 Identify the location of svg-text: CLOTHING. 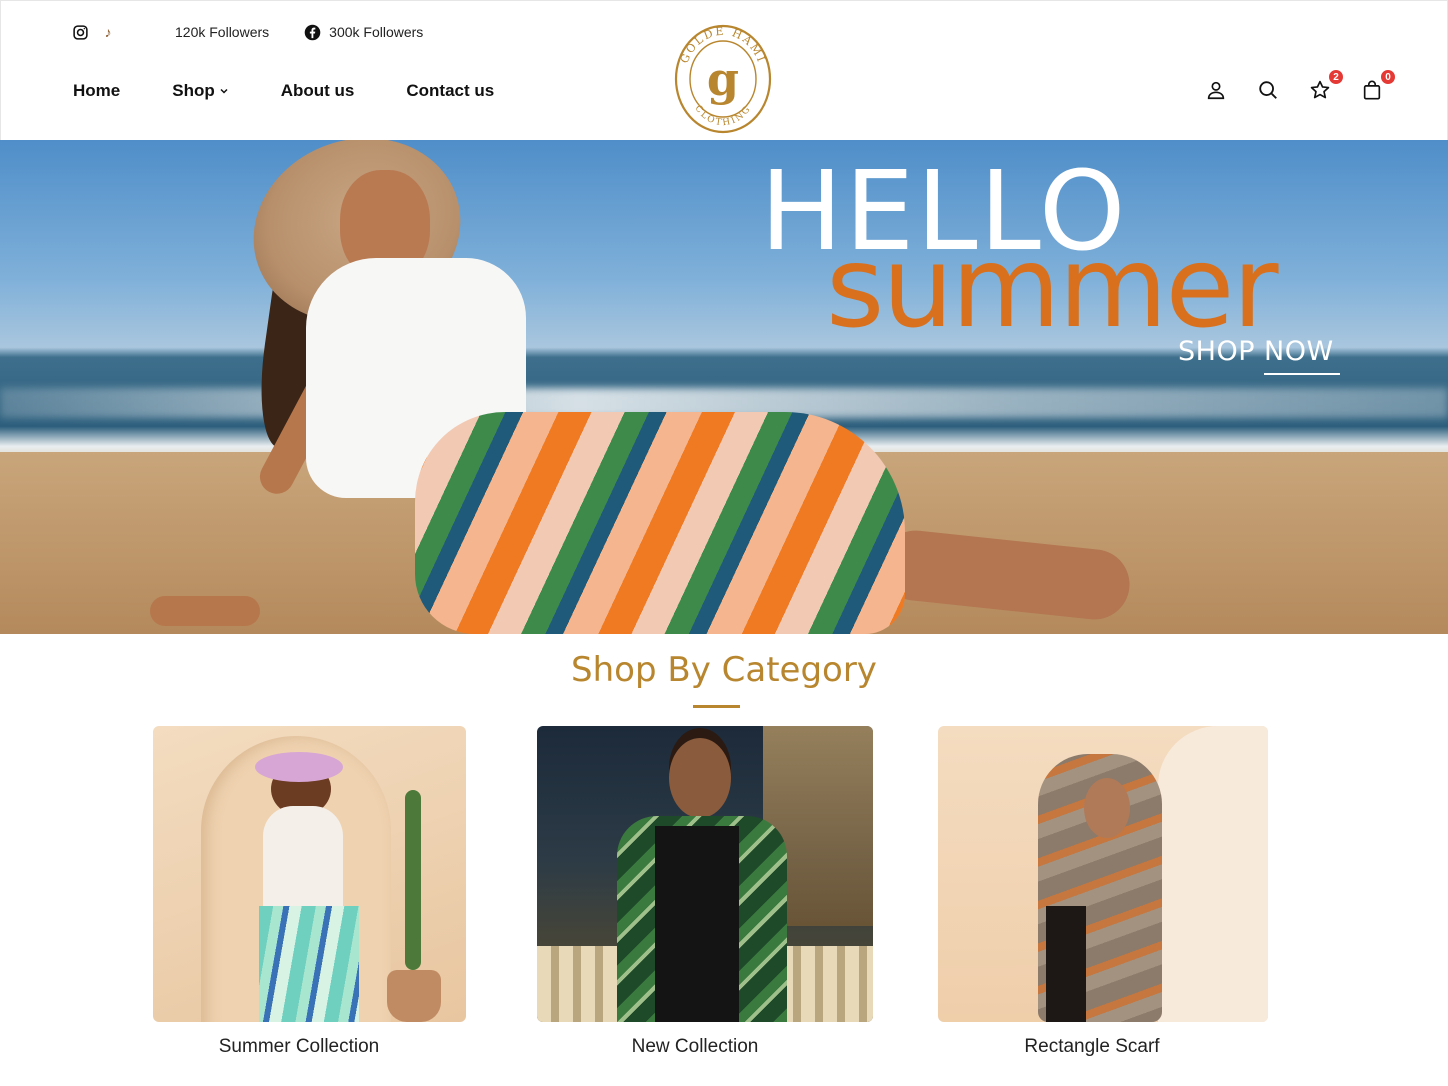
(722, 116).